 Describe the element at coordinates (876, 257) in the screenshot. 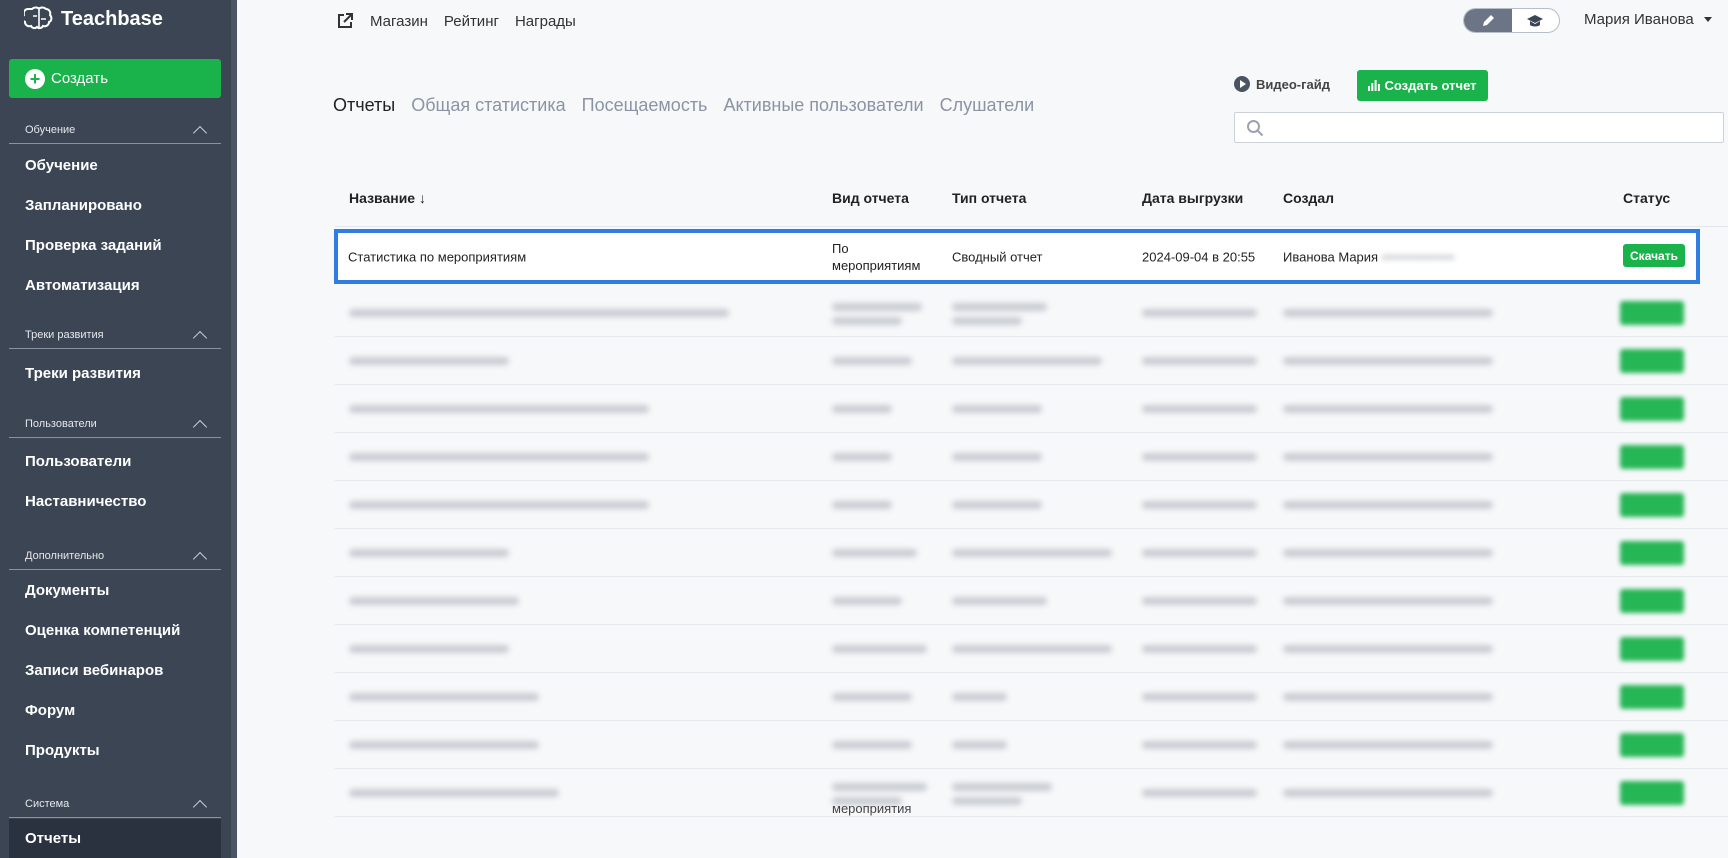

I see `cell-kind: По мероприятиям` at that location.